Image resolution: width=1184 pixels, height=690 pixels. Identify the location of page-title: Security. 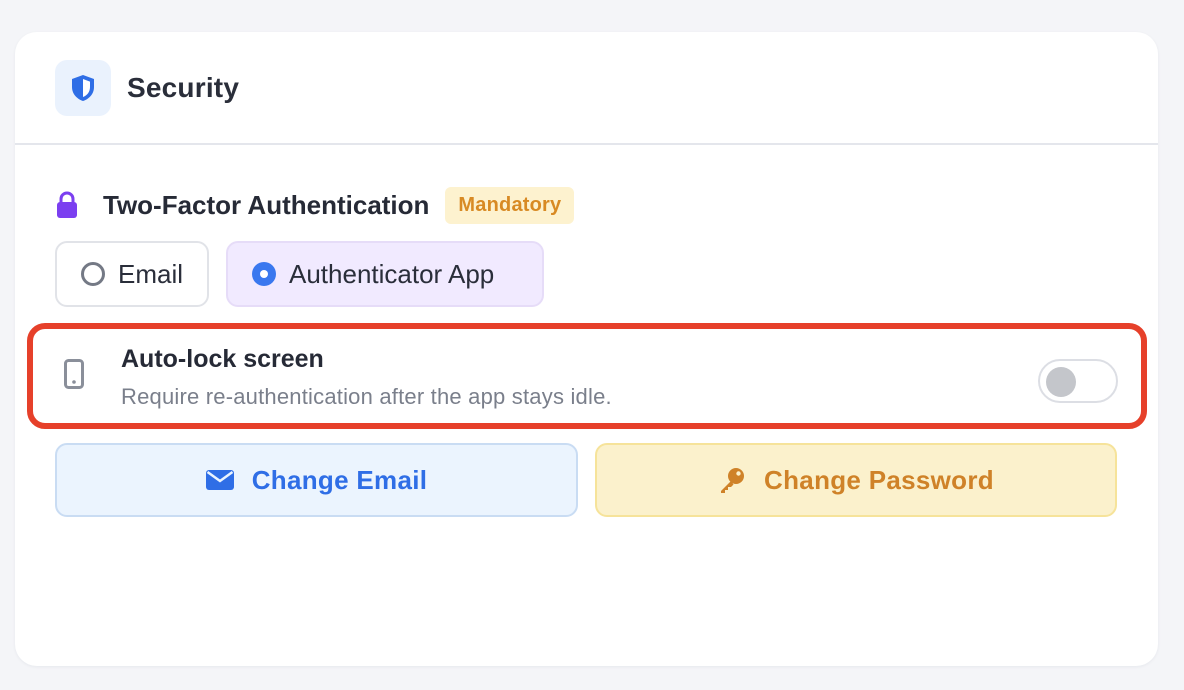
(183, 87).